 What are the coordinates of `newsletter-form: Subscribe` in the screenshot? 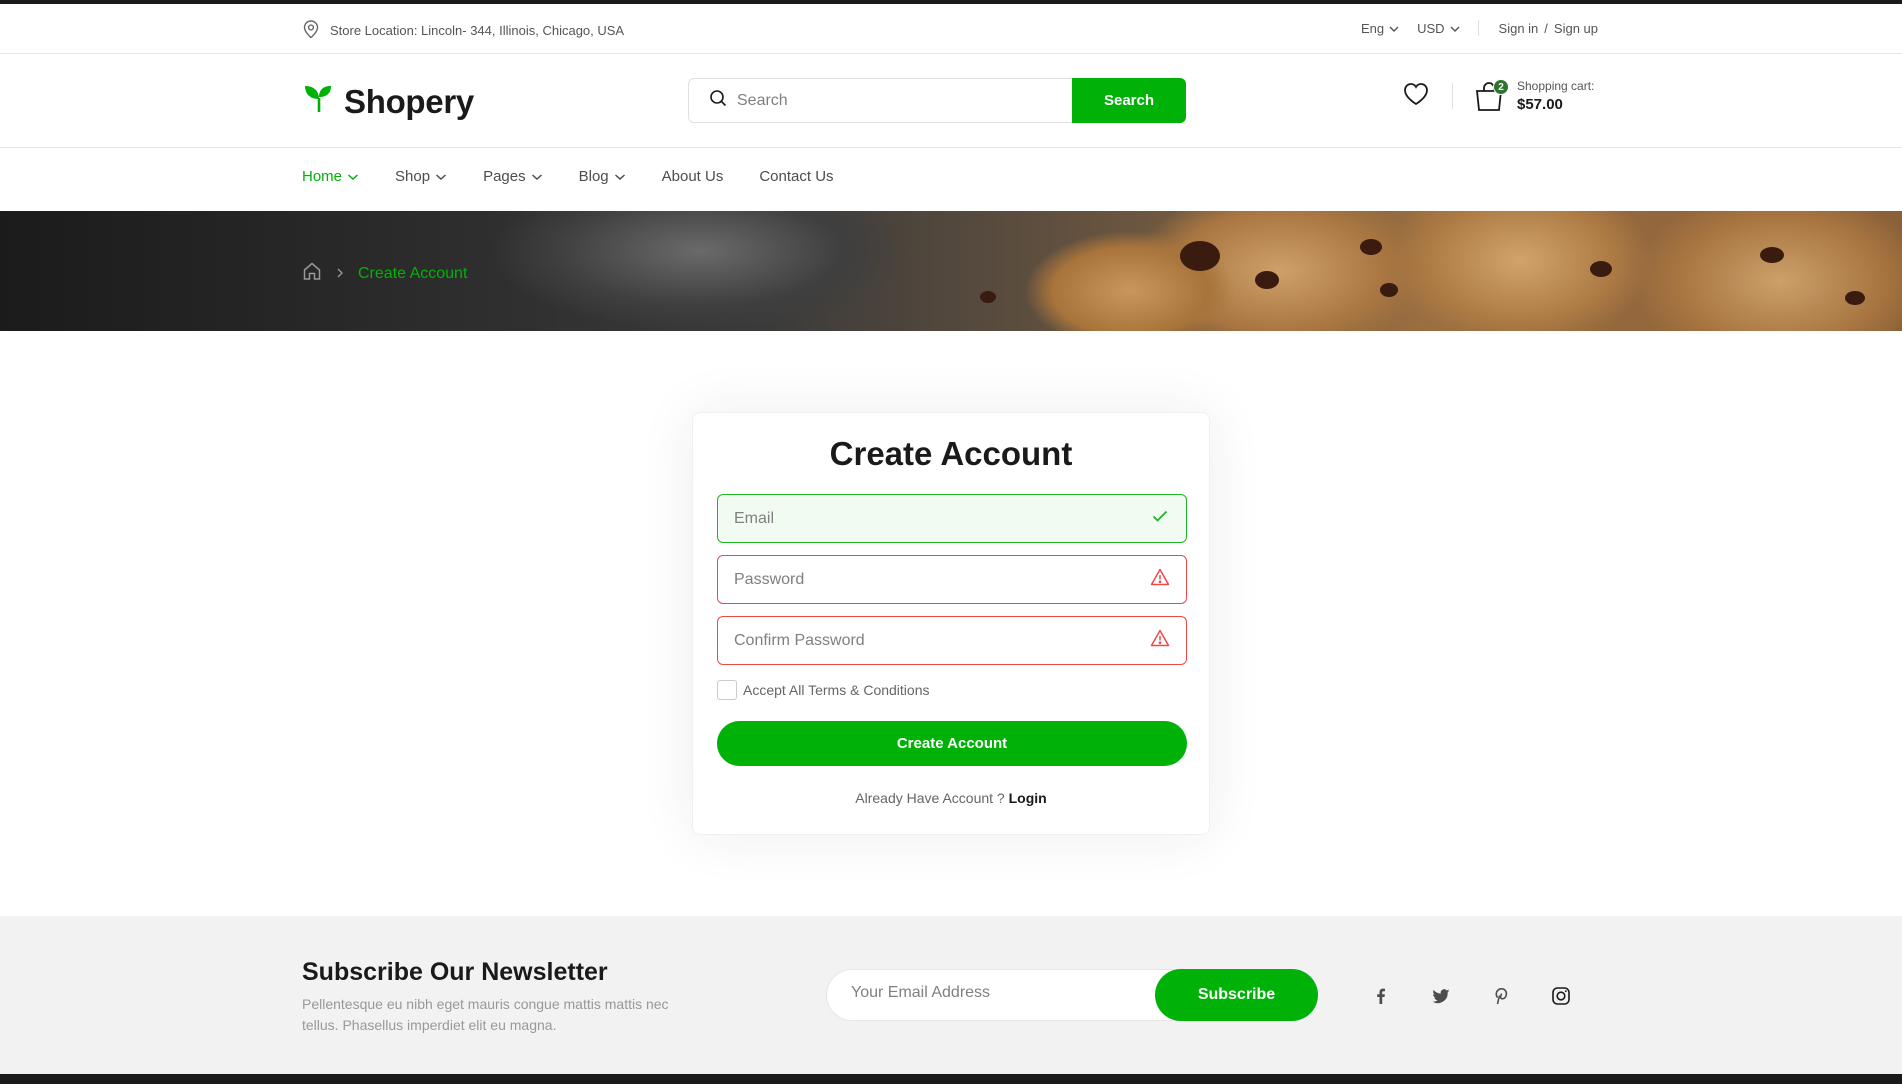 It's located at (1072, 995).